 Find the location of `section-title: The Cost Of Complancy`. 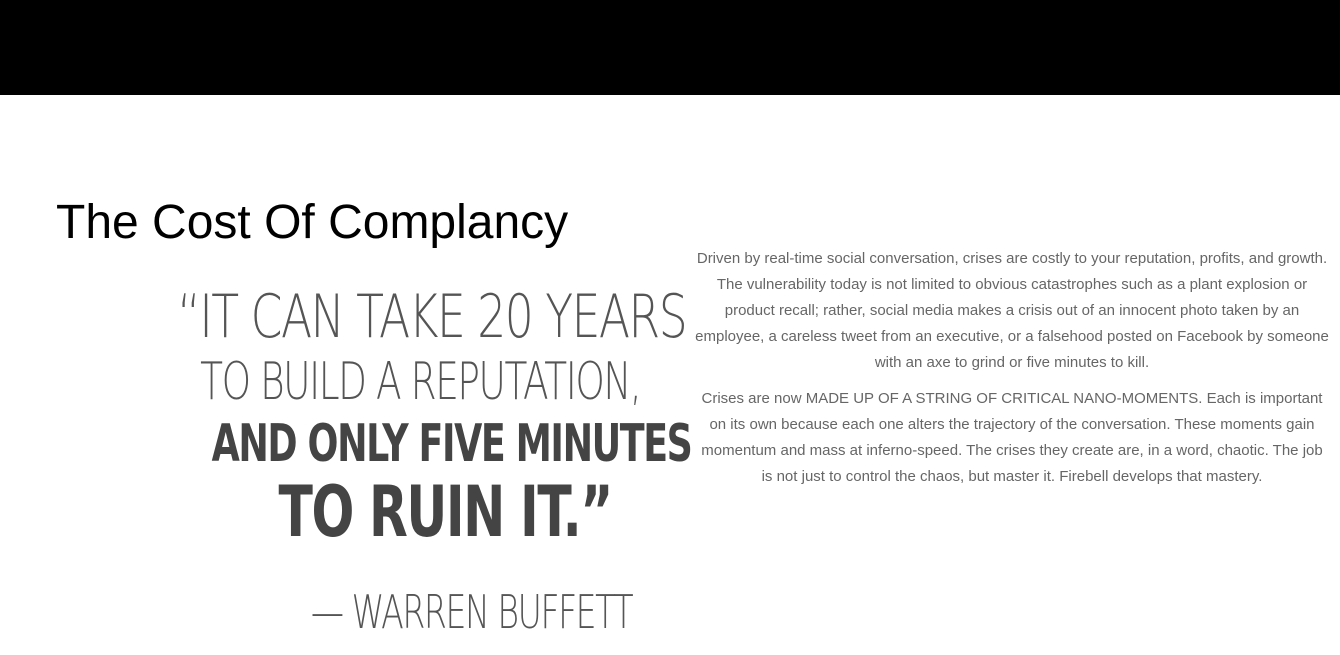

section-title: The Cost Of Complancy is located at coordinates (312, 222).